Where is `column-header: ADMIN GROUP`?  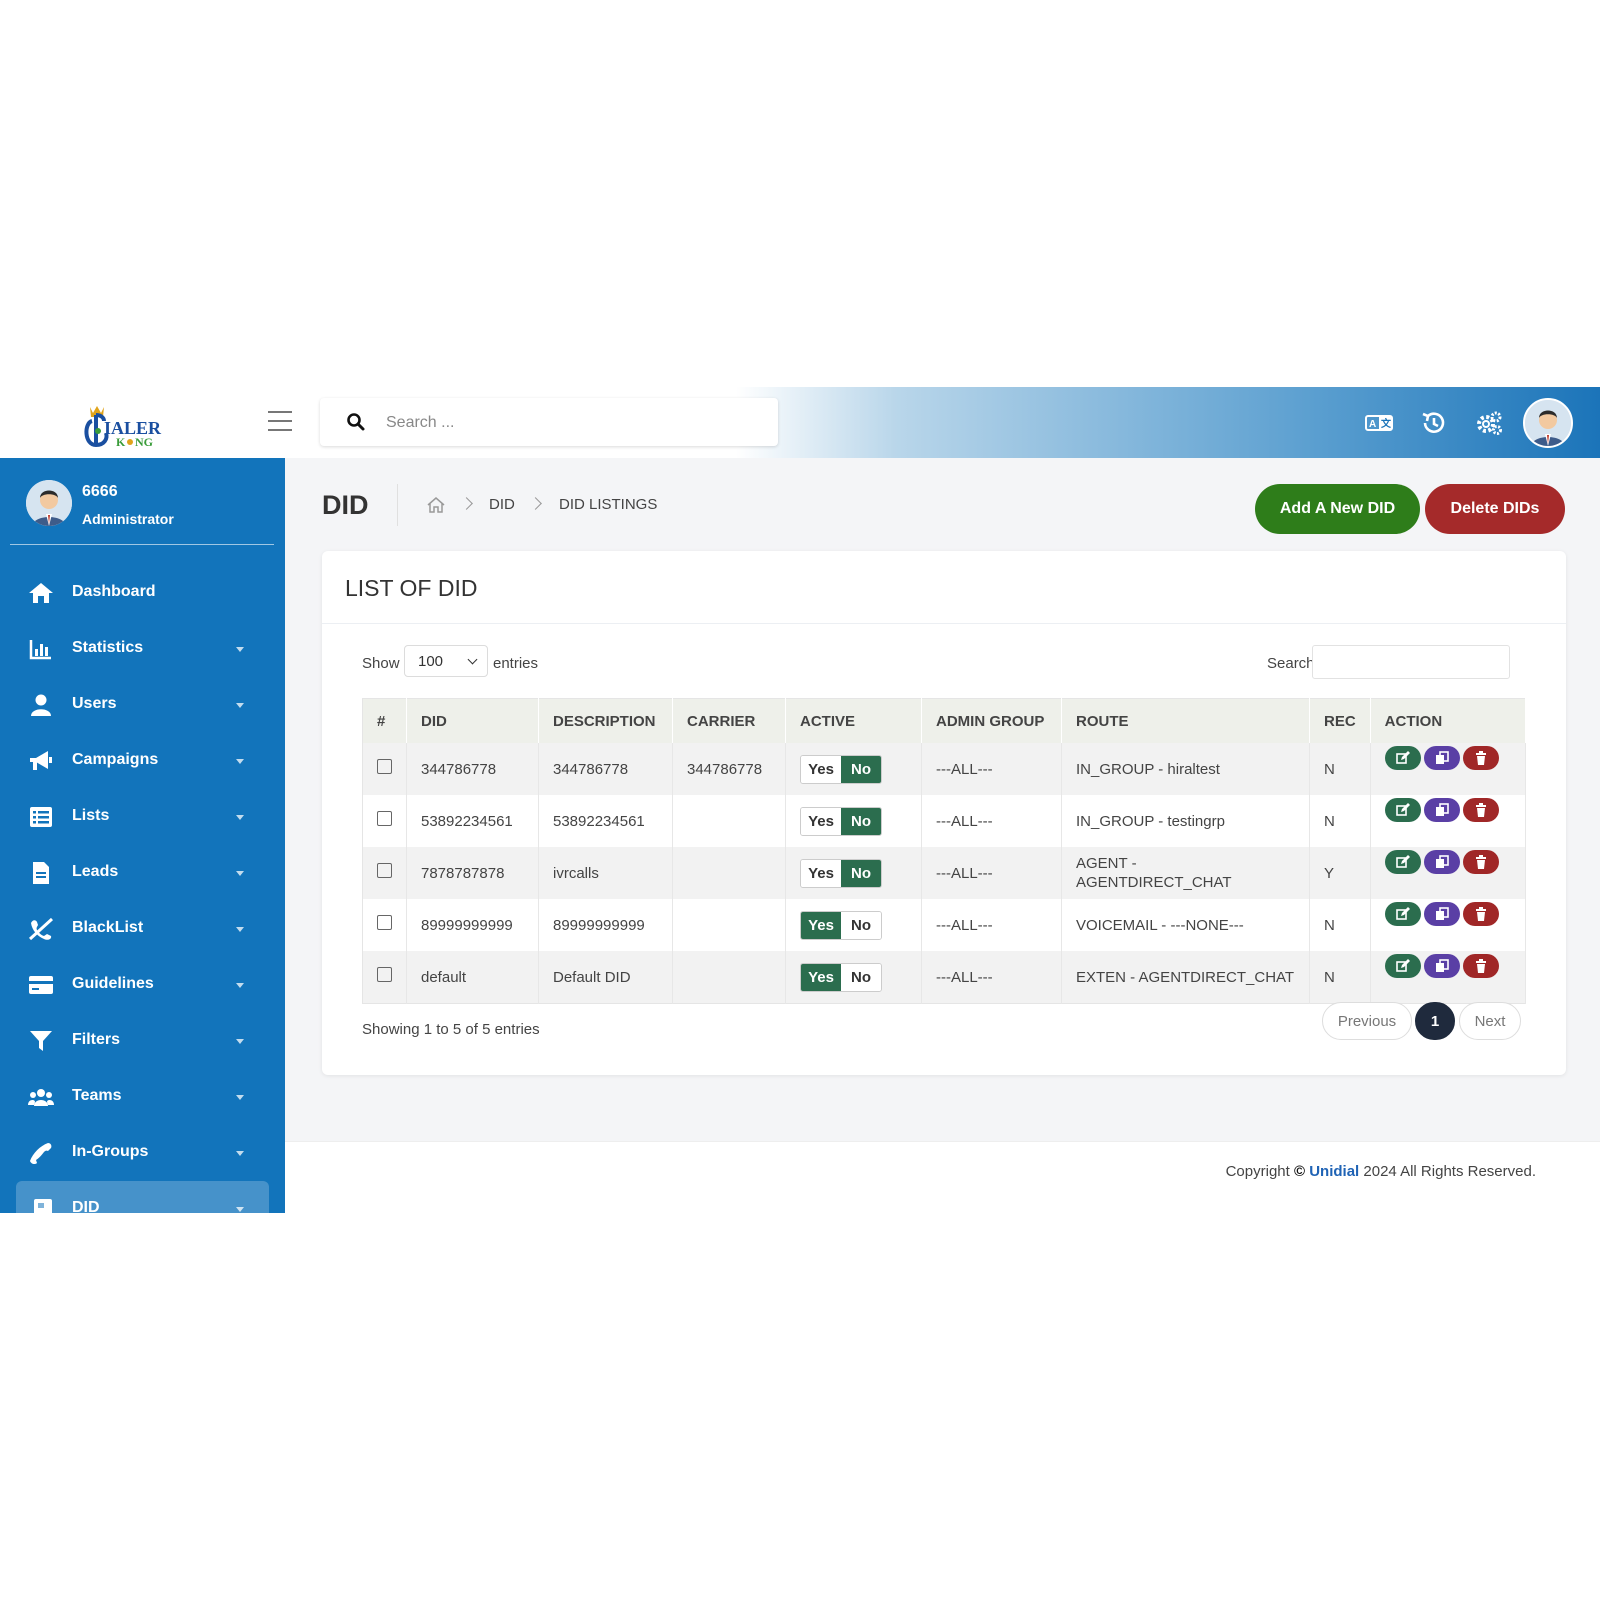 column-header: ADMIN GROUP is located at coordinates (991, 720).